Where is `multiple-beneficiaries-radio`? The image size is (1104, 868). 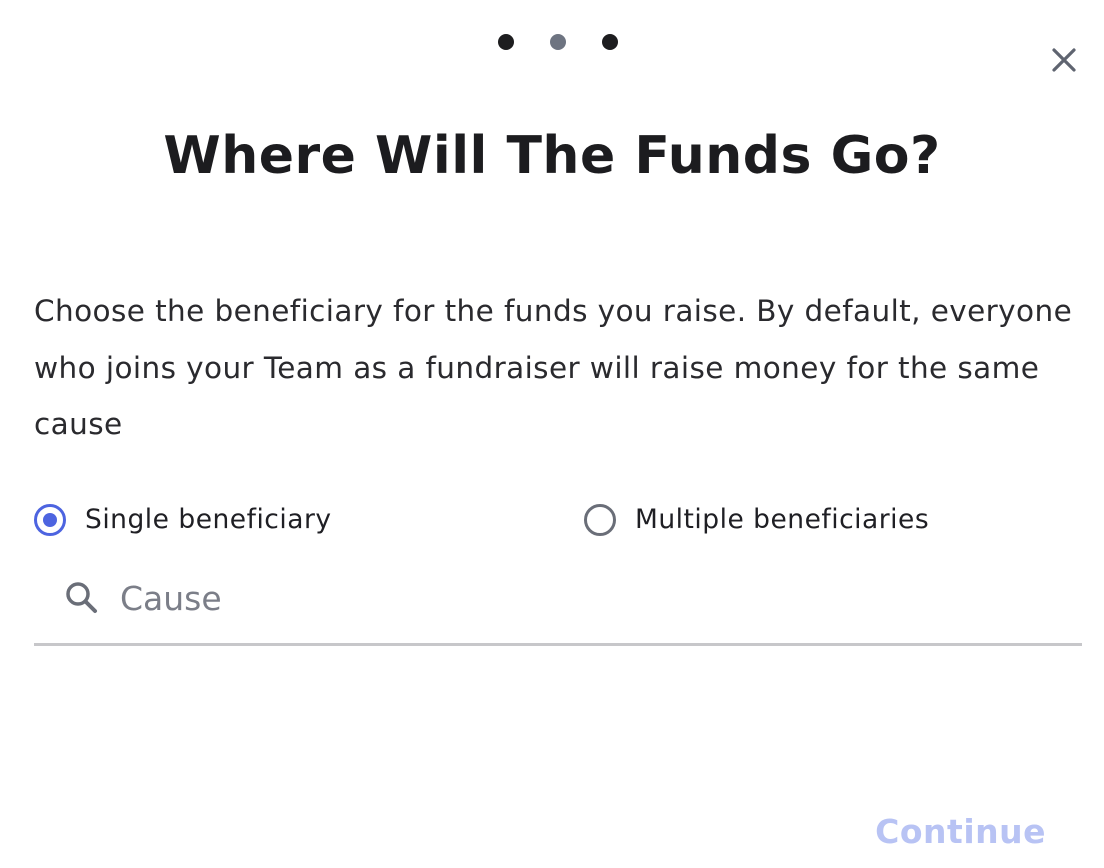 multiple-beneficiaries-radio is located at coordinates (600, 520).